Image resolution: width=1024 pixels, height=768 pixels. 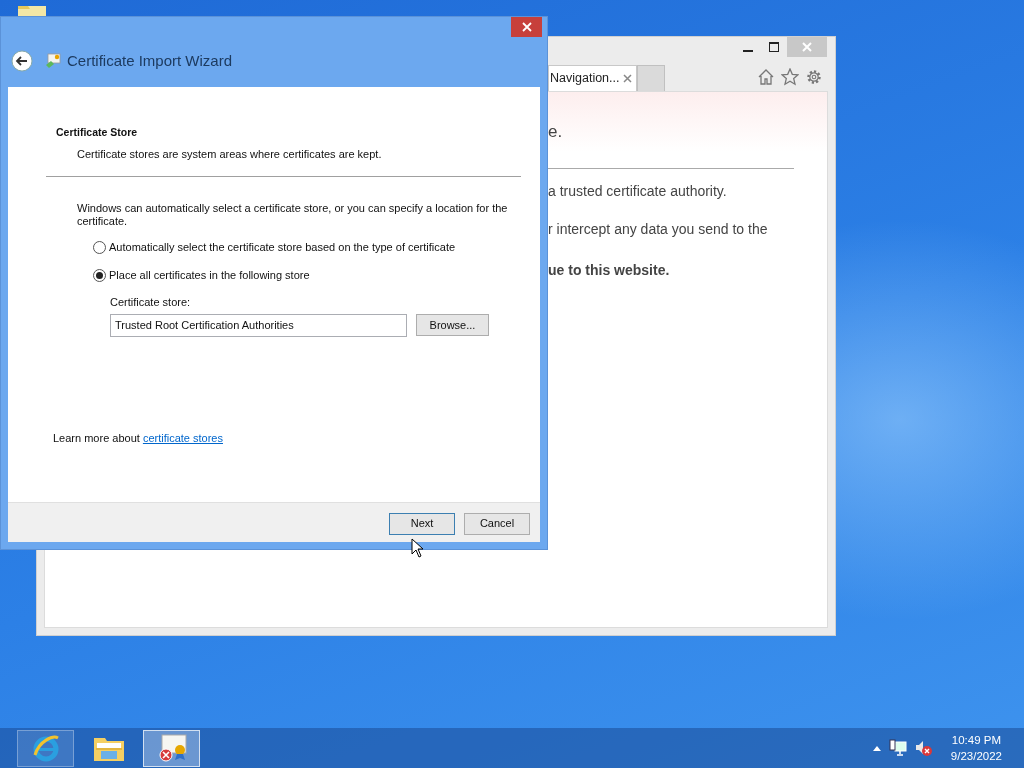 What do you see at coordinates (282, 247) in the screenshot?
I see `radio-label: Automatically select the certificate store based on the type of certificate` at bounding box center [282, 247].